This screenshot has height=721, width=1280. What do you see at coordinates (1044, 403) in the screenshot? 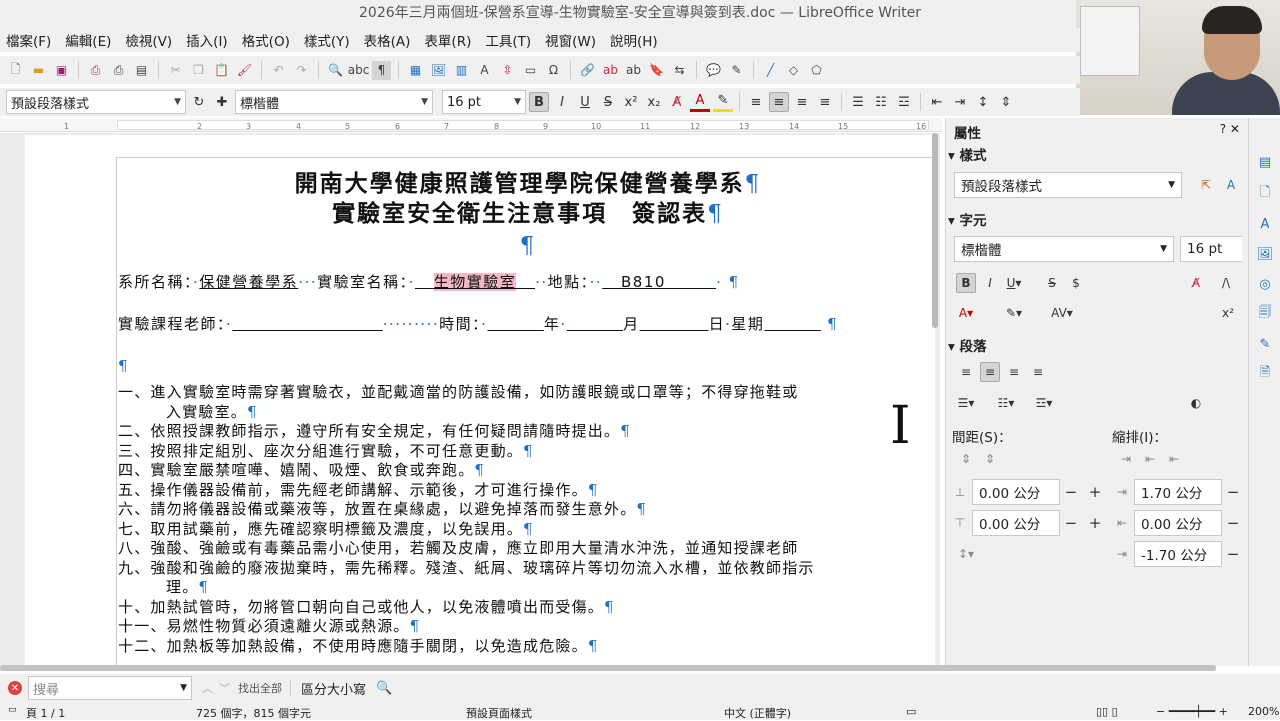
I see `sidebar-outline-icon: ☲▾` at bounding box center [1044, 403].